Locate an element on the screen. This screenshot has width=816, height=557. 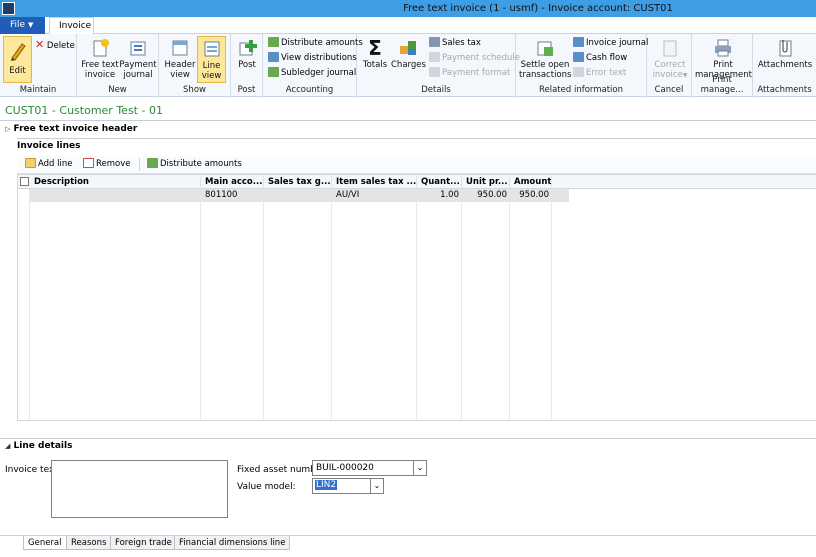
attachments-label: Attachments is located at coordinates (785, 65).